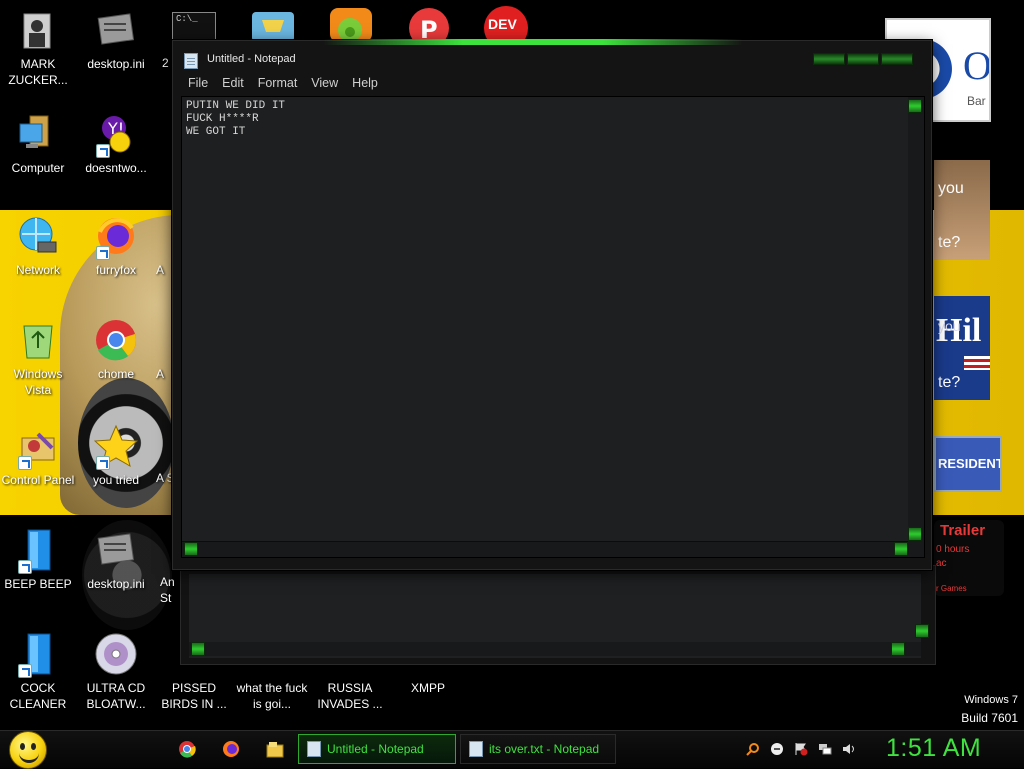 This screenshot has height=769, width=1024. Describe the element at coordinates (38, 168) in the screenshot. I see `desktop-icon-label: Computer` at that location.